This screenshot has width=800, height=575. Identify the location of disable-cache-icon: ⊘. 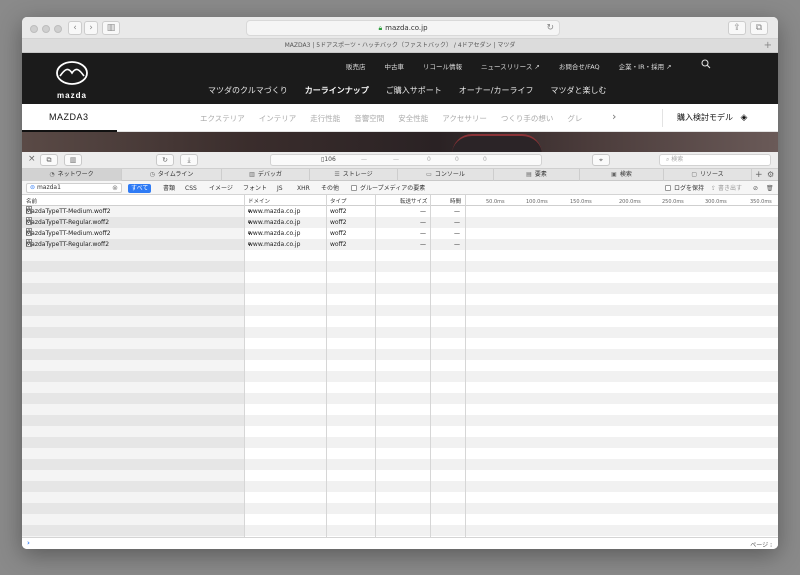
(755, 188).